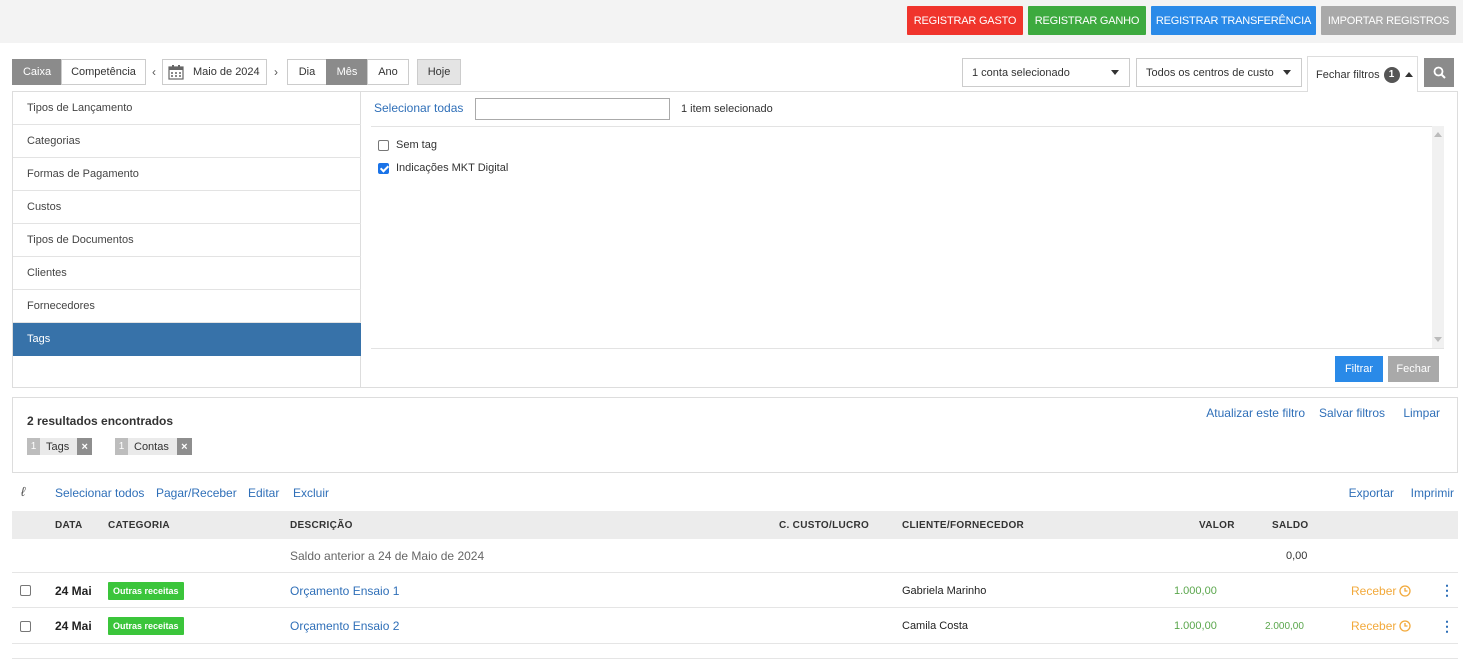 The height and width of the screenshot is (661, 1463). I want to click on chip-label: Contas, so click(151, 446).